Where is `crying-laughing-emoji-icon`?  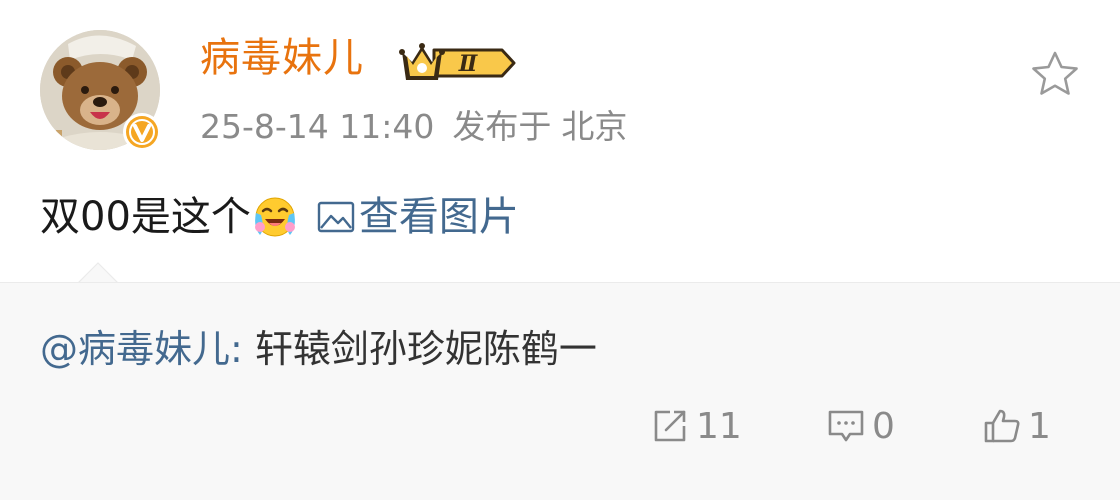
crying-laughing-emoji-icon is located at coordinates (274, 217).